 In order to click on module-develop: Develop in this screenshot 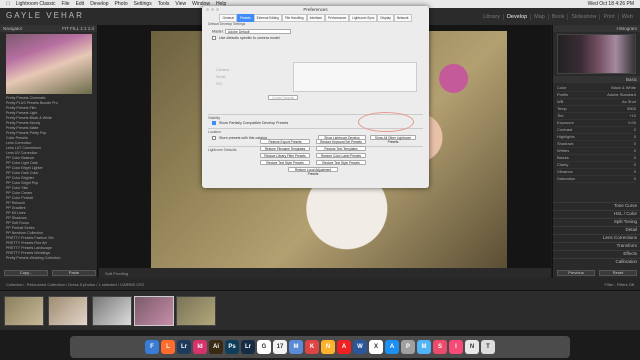, I will do `click(518, 17)`.